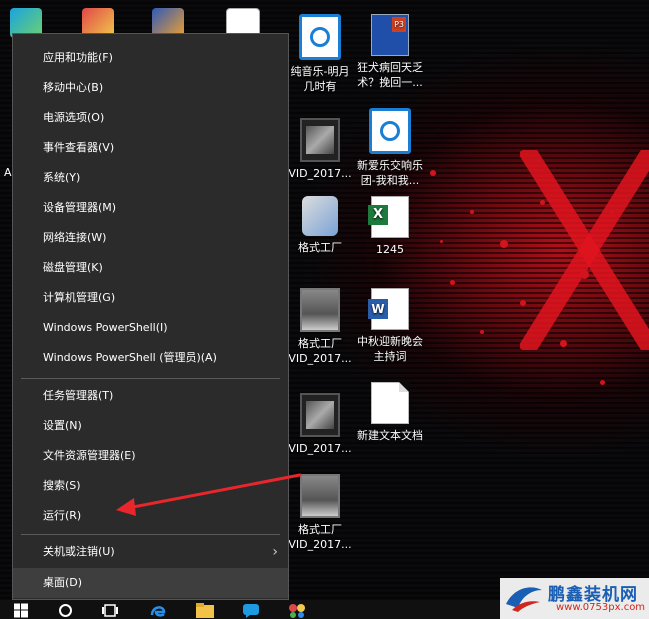 The image size is (649, 619). What do you see at coordinates (524, 599) in the screenshot?
I see `pengxin-logo-icon` at bounding box center [524, 599].